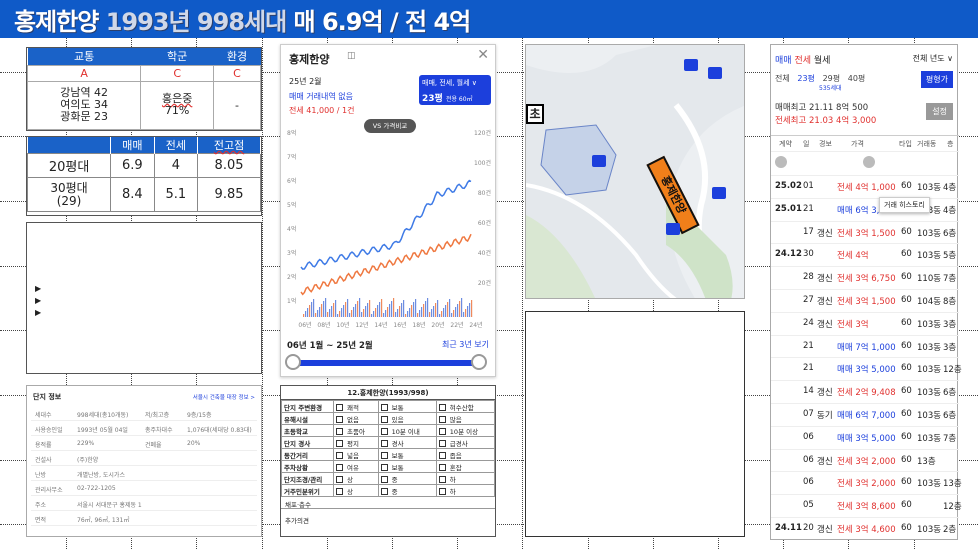 The height and width of the screenshot is (549, 978). What do you see at coordinates (822, 61) in the screenshot?
I see `tab-monthly: 월세` at bounding box center [822, 61].